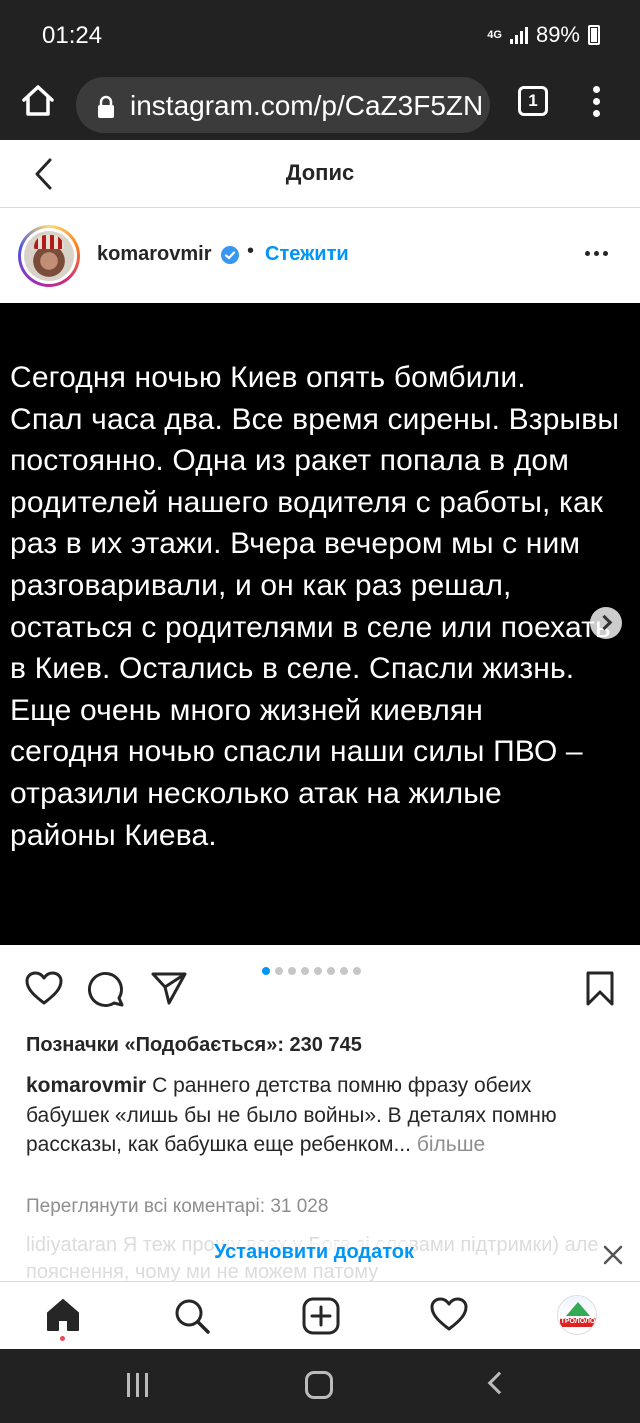 This screenshot has width=640, height=1423. I want to click on image-text-line: в Киев. Остались в селе. Спасли жизнь., so click(292, 669).